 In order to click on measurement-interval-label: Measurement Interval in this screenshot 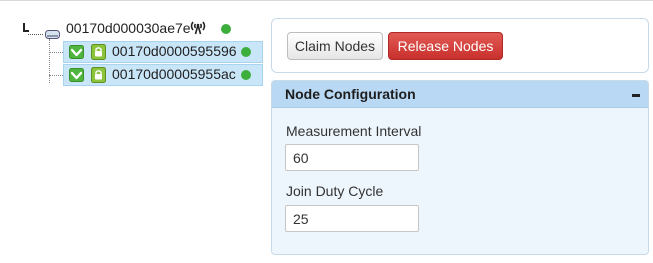, I will do `click(354, 131)`.